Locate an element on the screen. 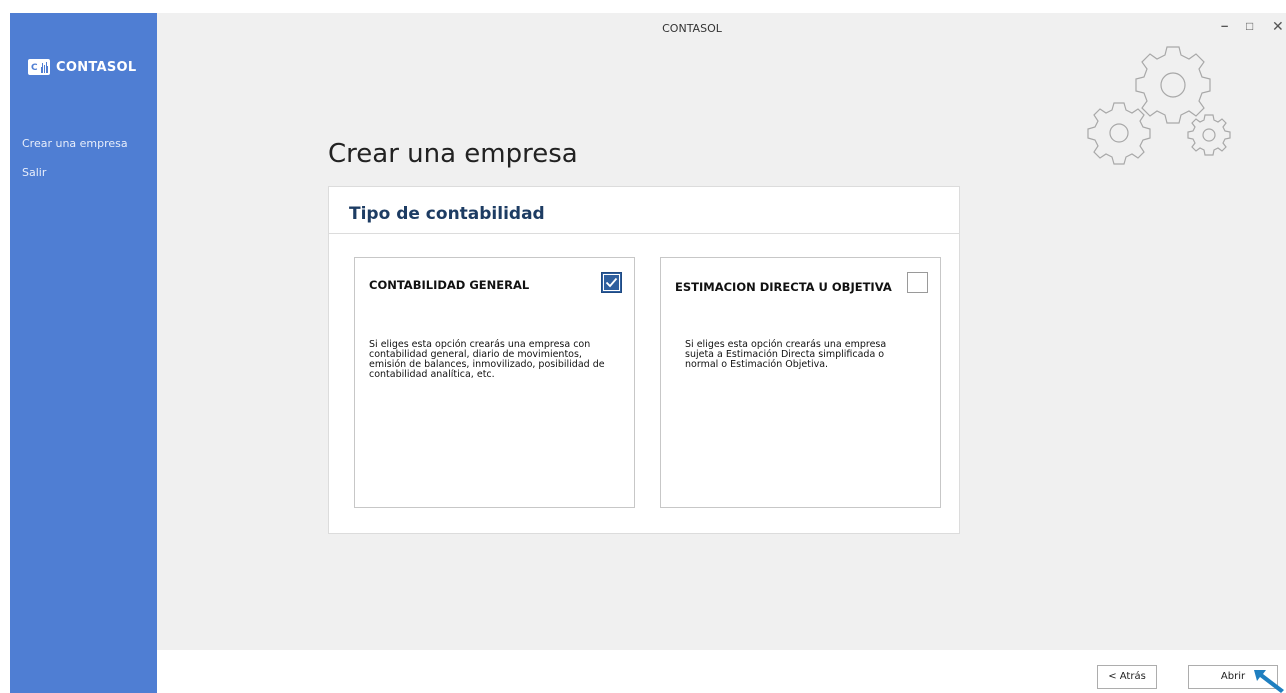 The width and height of the screenshot is (1286, 693). option-title: CONTABILIDAD GENERAL is located at coordinates (449, 285).